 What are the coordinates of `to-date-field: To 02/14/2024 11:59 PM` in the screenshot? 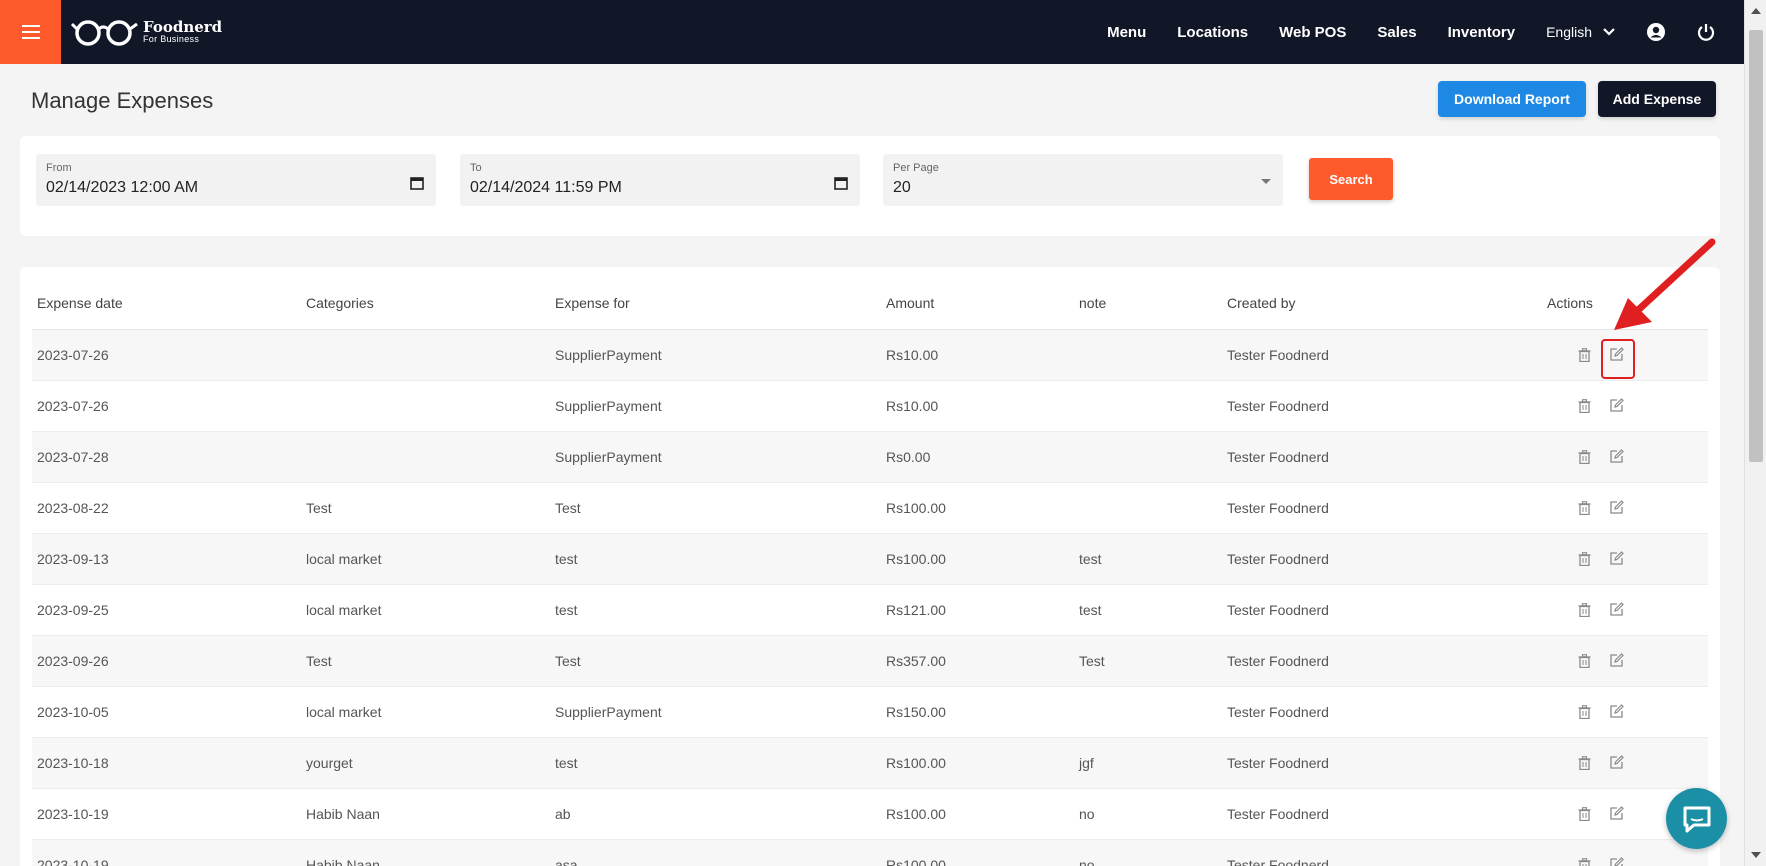 It's located at (660, 180).